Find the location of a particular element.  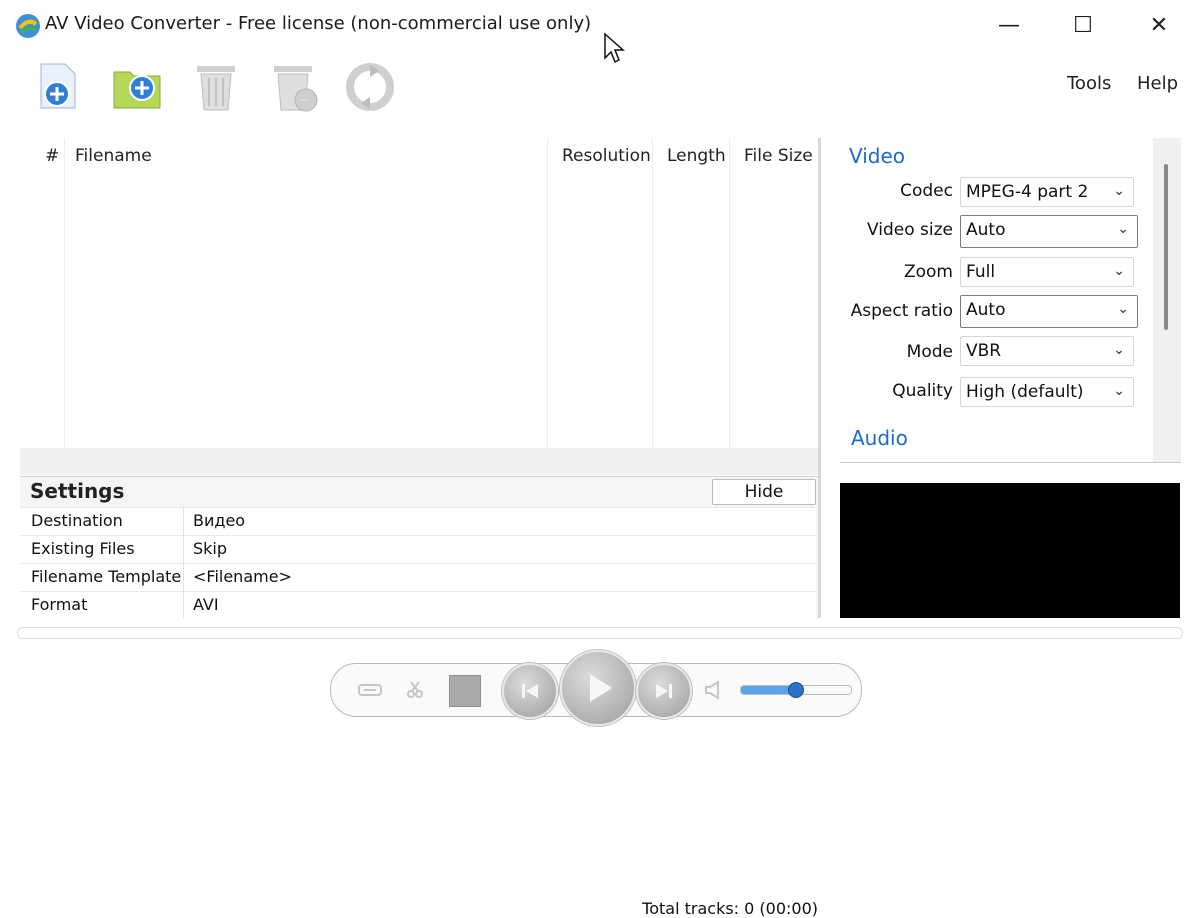

quality-select: High (default) ⌄ is located at coordinates (1047, 392).